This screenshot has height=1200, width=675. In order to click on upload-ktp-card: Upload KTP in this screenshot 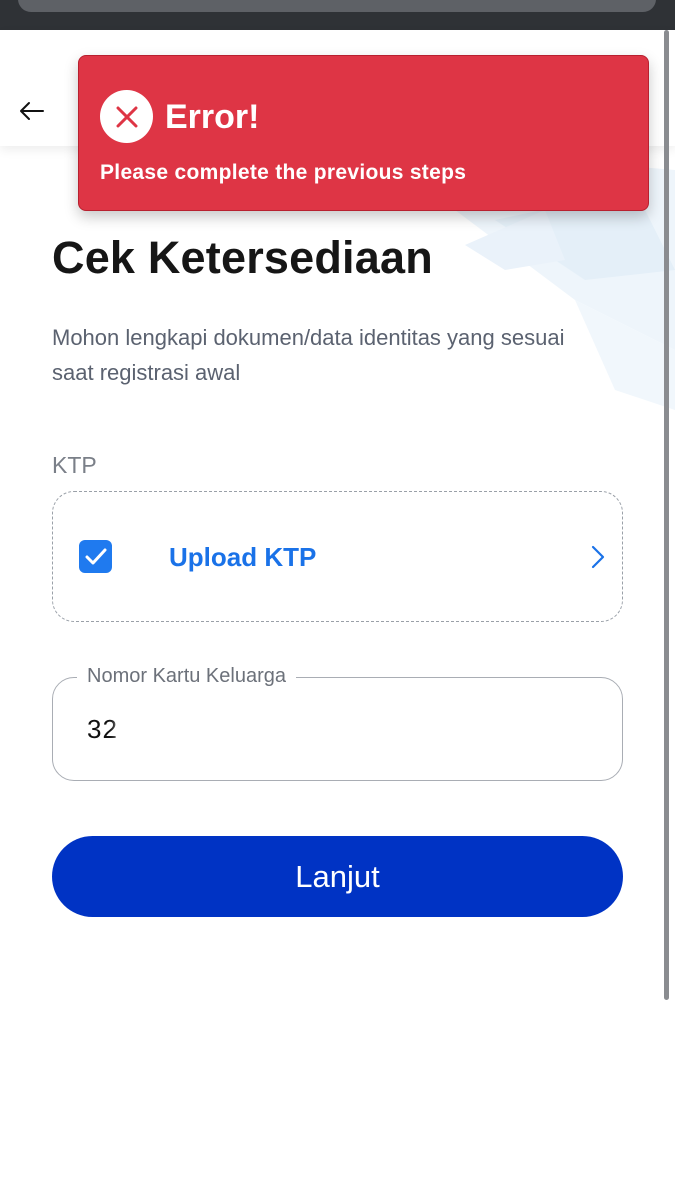, I will do `click(337, 556)`.